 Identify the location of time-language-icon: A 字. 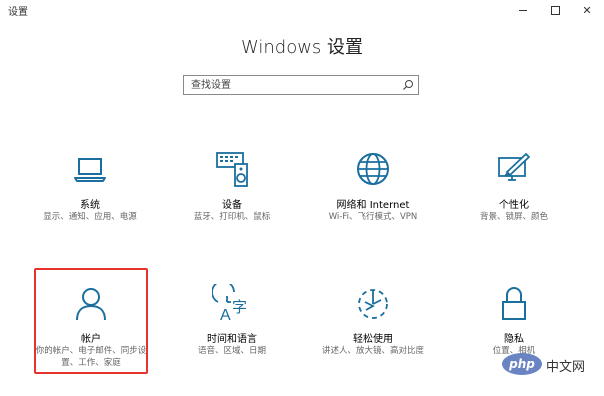
(229, 304).